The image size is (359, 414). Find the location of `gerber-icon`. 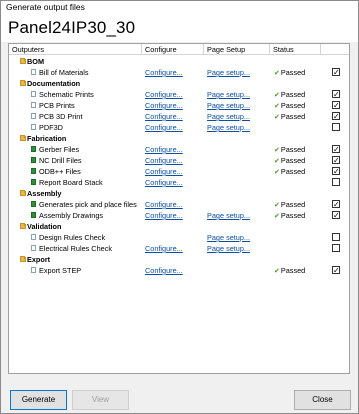

gerber-icon is located at coordinates (33, 149).